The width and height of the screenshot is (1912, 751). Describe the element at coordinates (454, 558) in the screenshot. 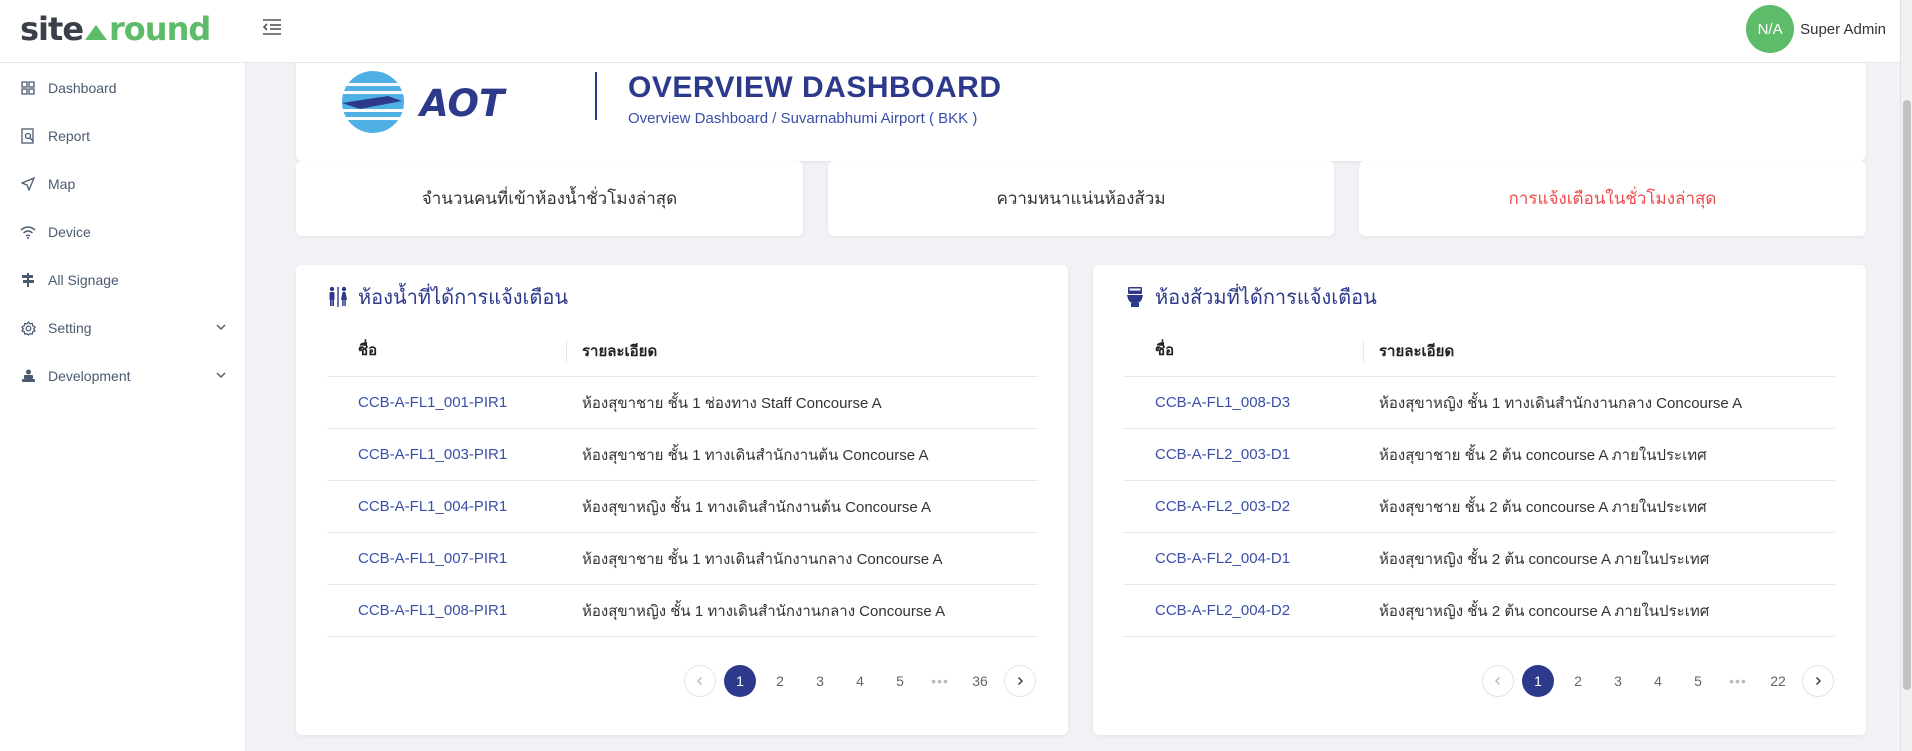

I see `device-name-link: CCB-A-FL1_007-PIR1` at that location.